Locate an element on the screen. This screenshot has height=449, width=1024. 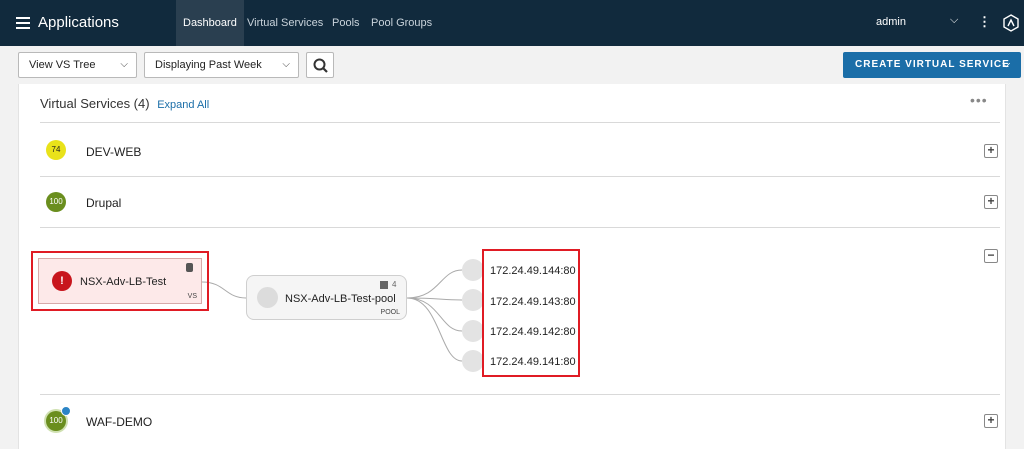
highlight-box-vs is located at coordinates (120, 281).